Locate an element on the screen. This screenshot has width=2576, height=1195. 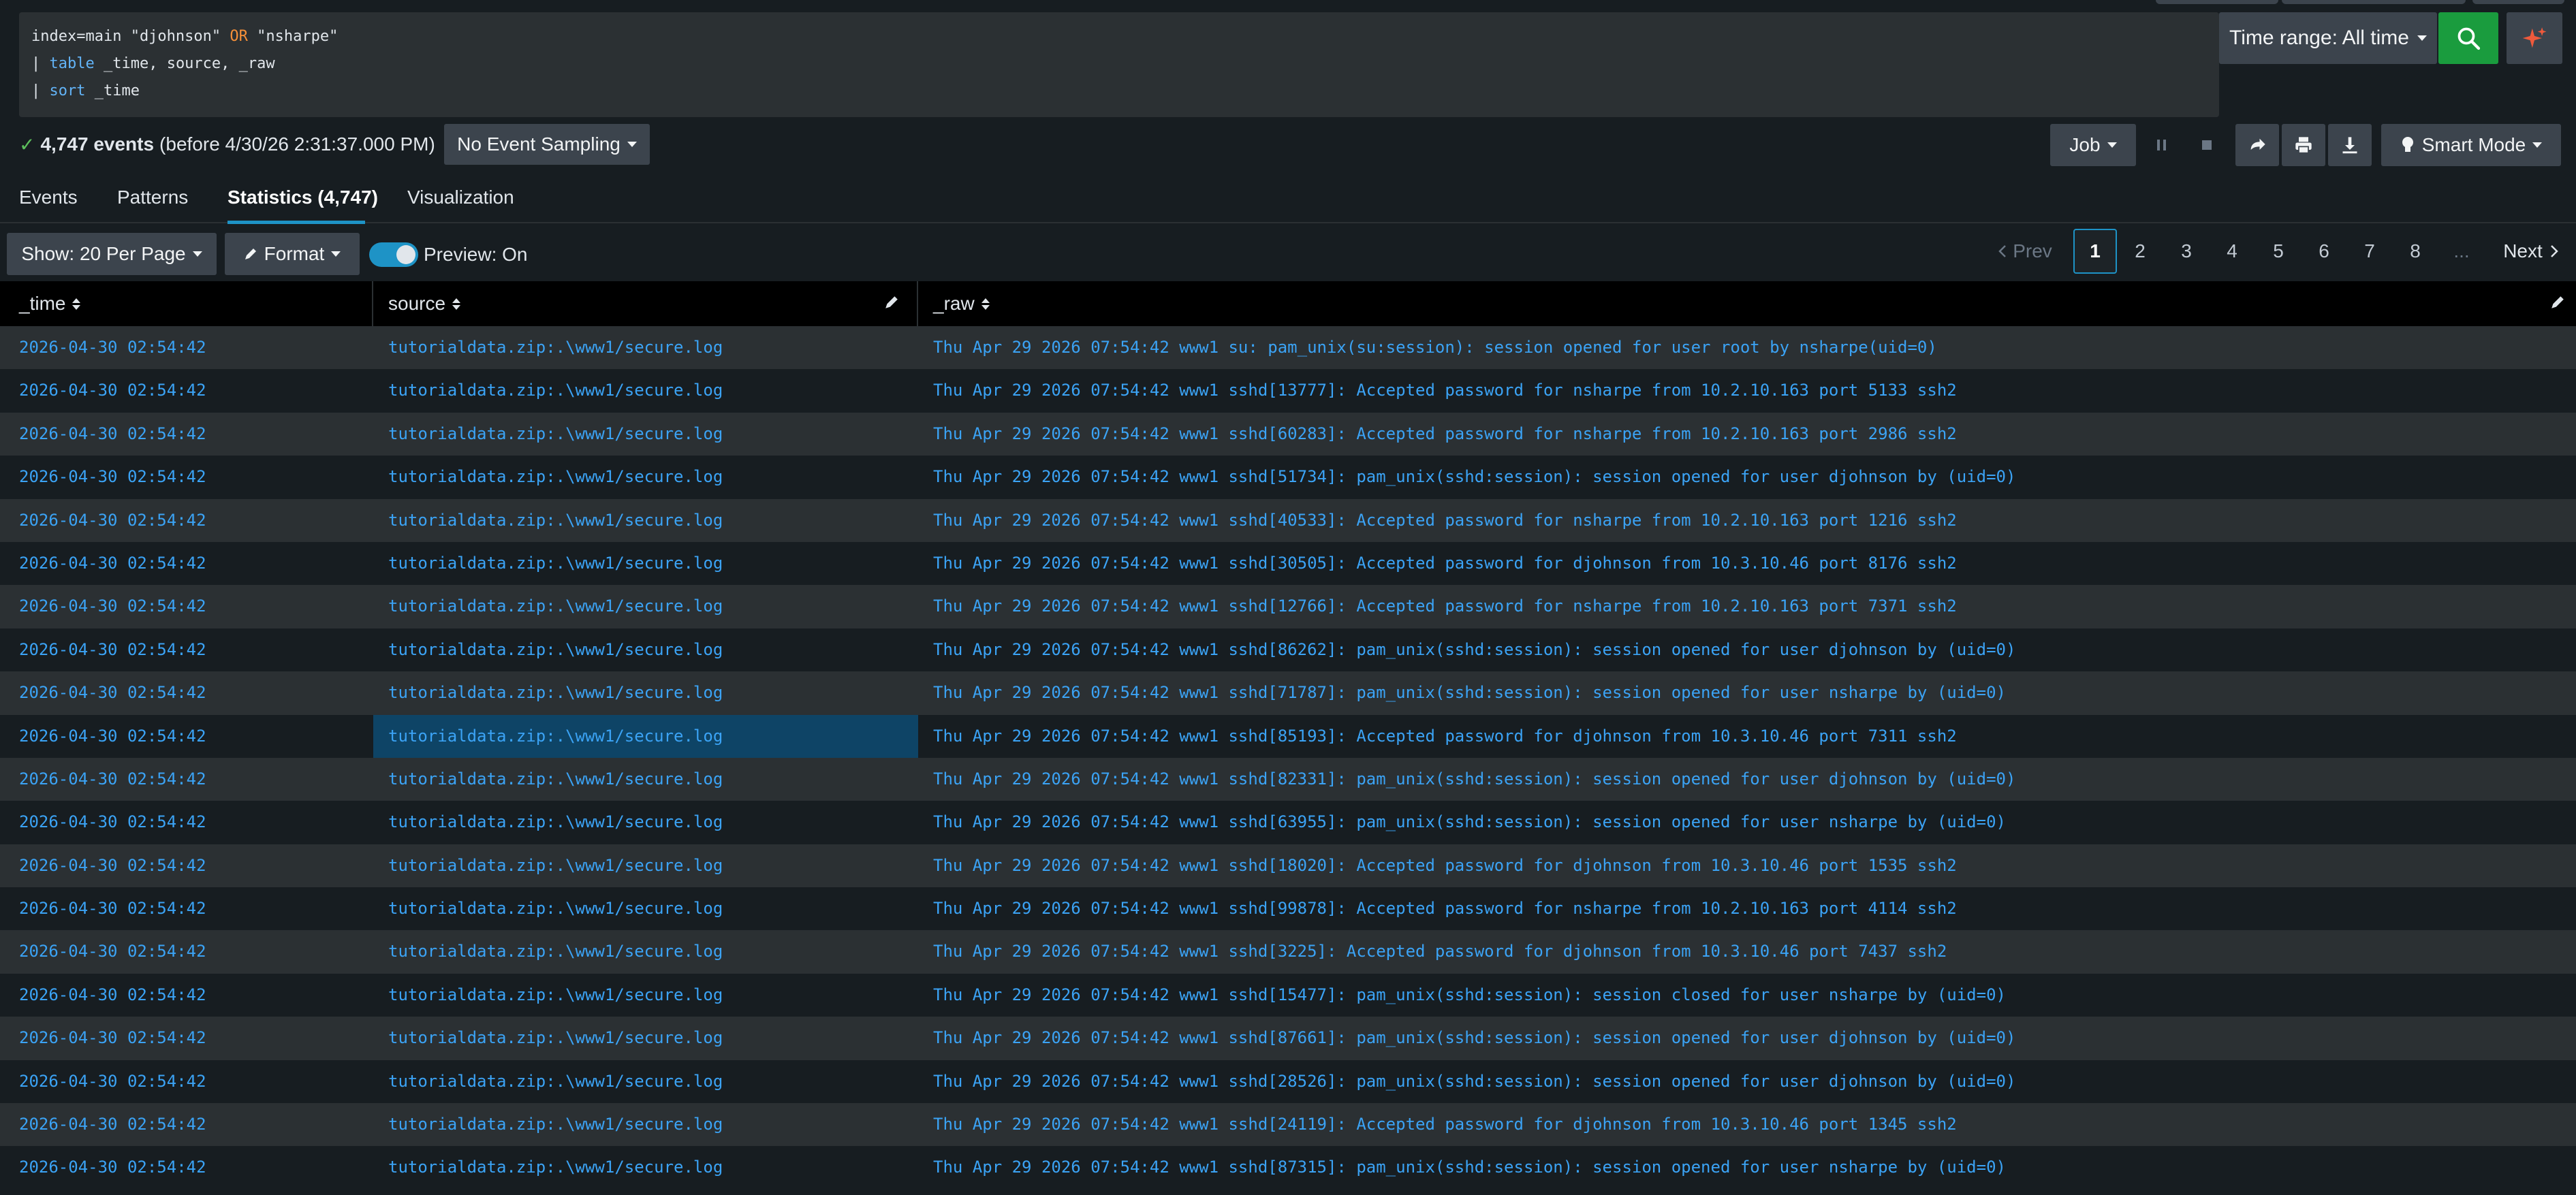
format-dropdown: Format is located at coordinates (292, 254).